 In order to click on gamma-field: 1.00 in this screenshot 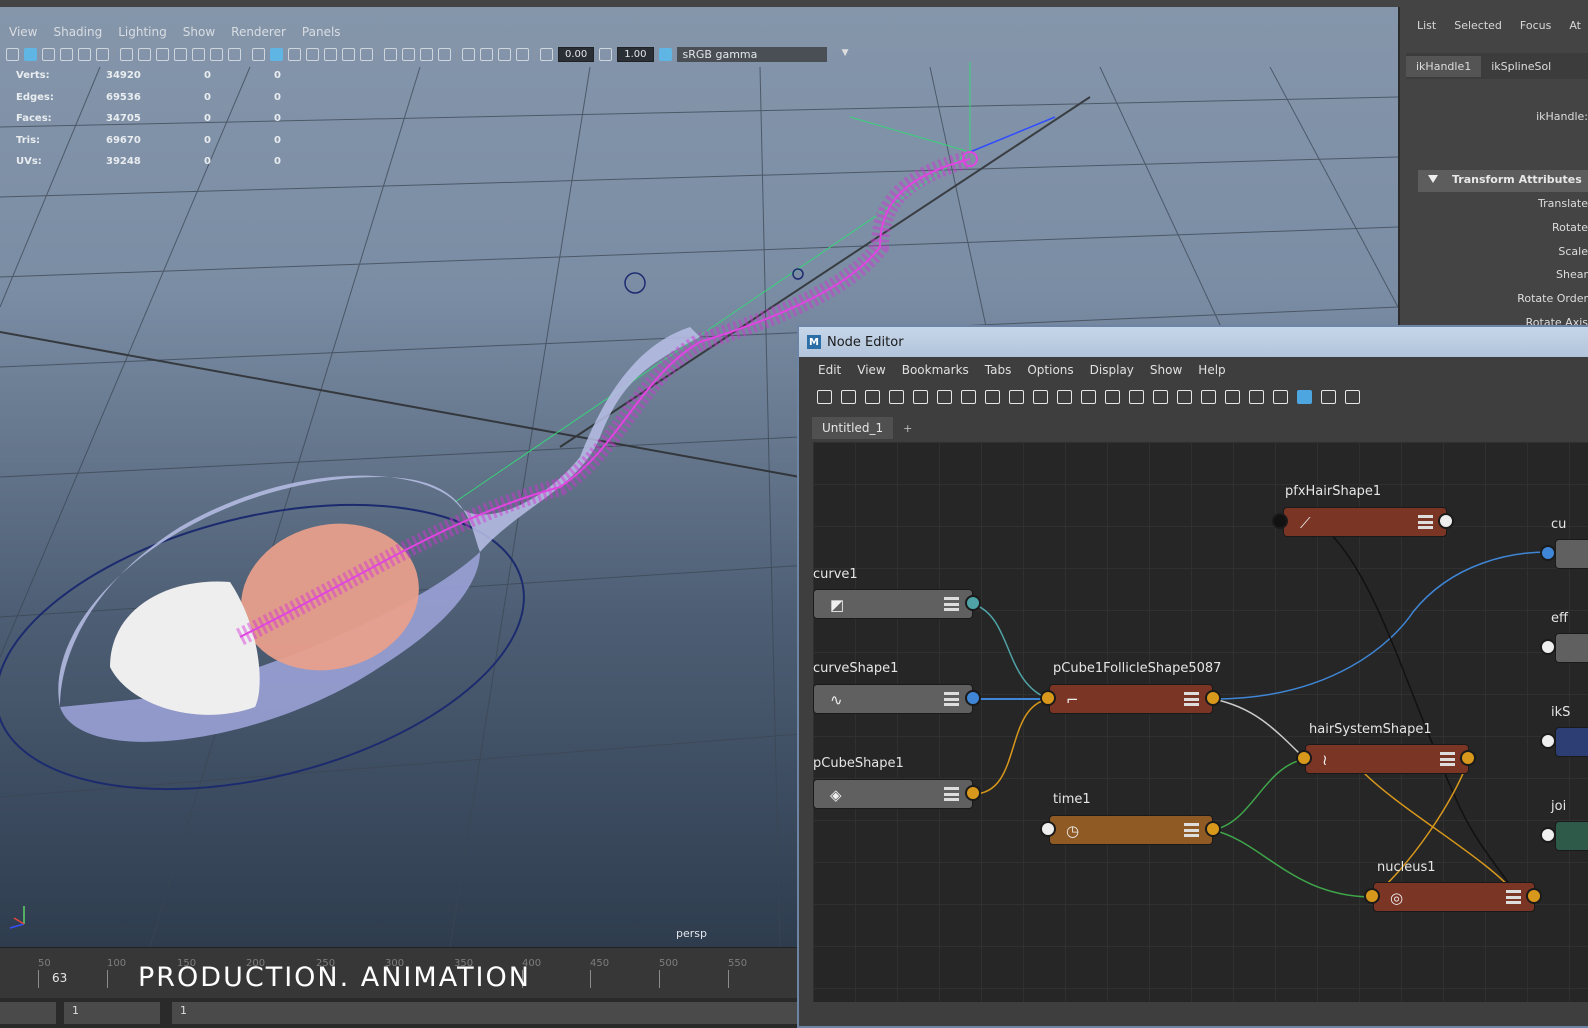, I will do `click(635, 54)`.